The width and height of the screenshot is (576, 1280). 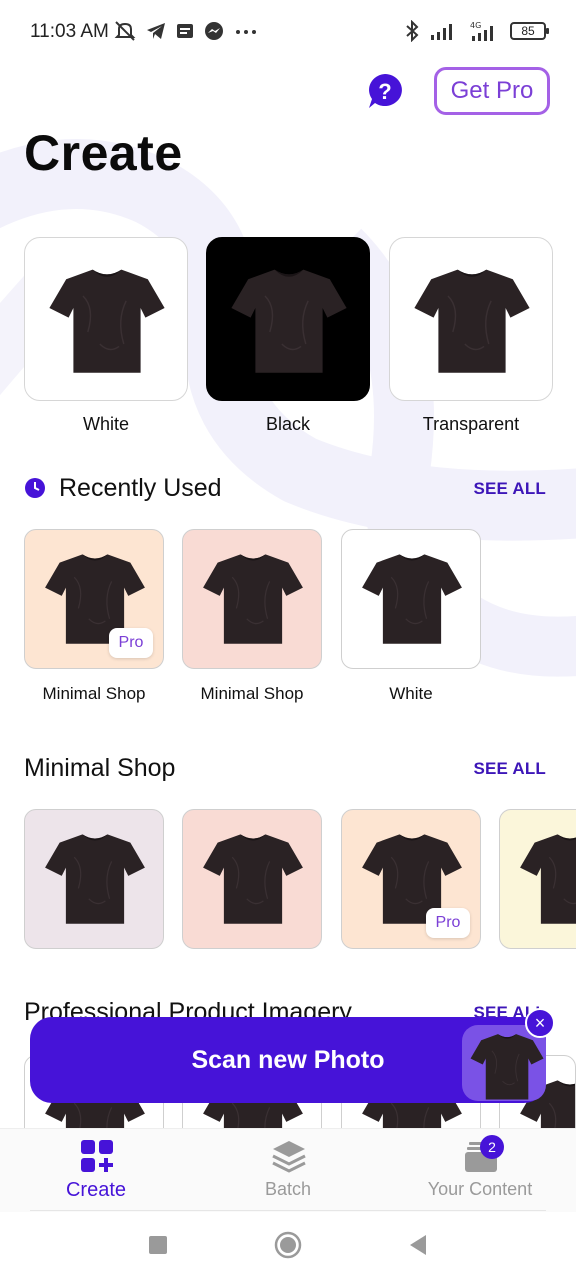 I want to click on nav-item-create: Create, so click(x=96, y=1171).